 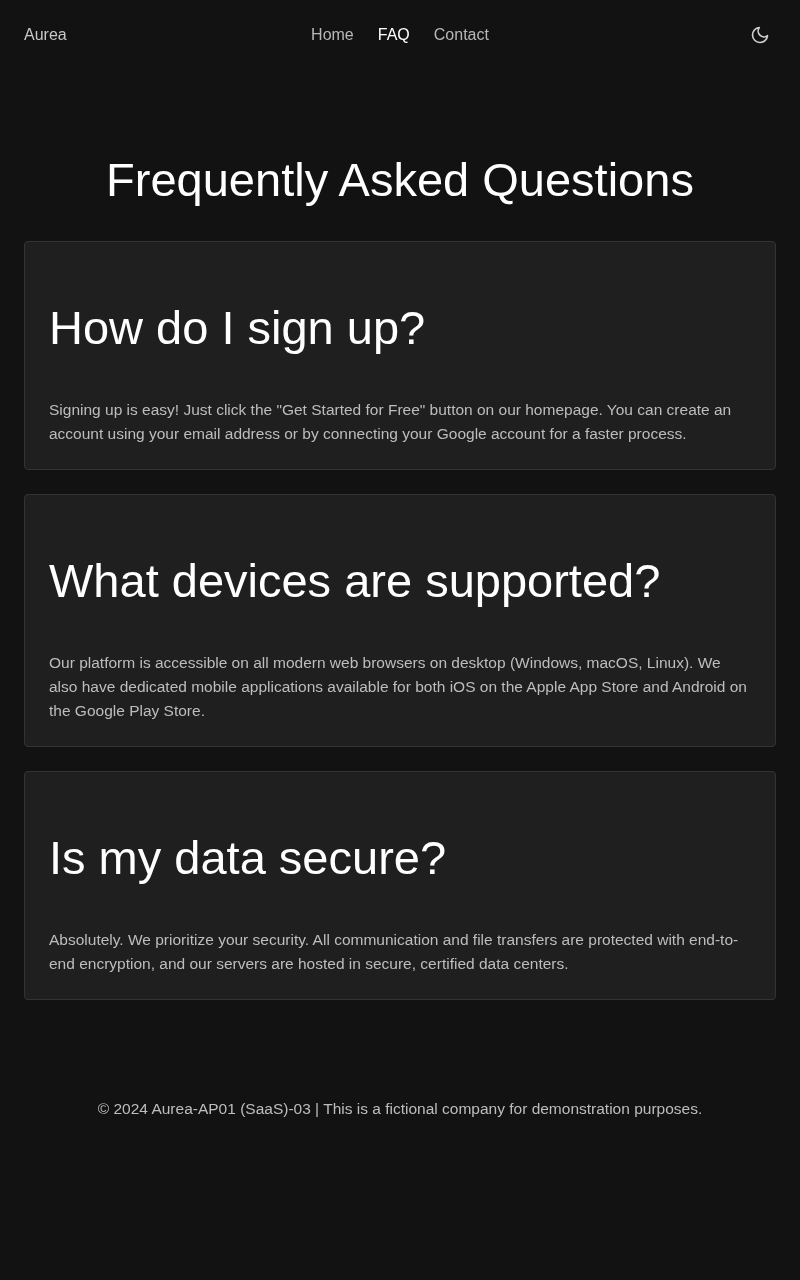 What do you see at coordinates (394, 952) in the screenshot?
I see `faq-answer: Absolutely. We prioritize your security. All communication and file transfers are protected with end-to-end encryption, and our servers are hosted in secure, certified data centers.` at bounding box center [394, 952].